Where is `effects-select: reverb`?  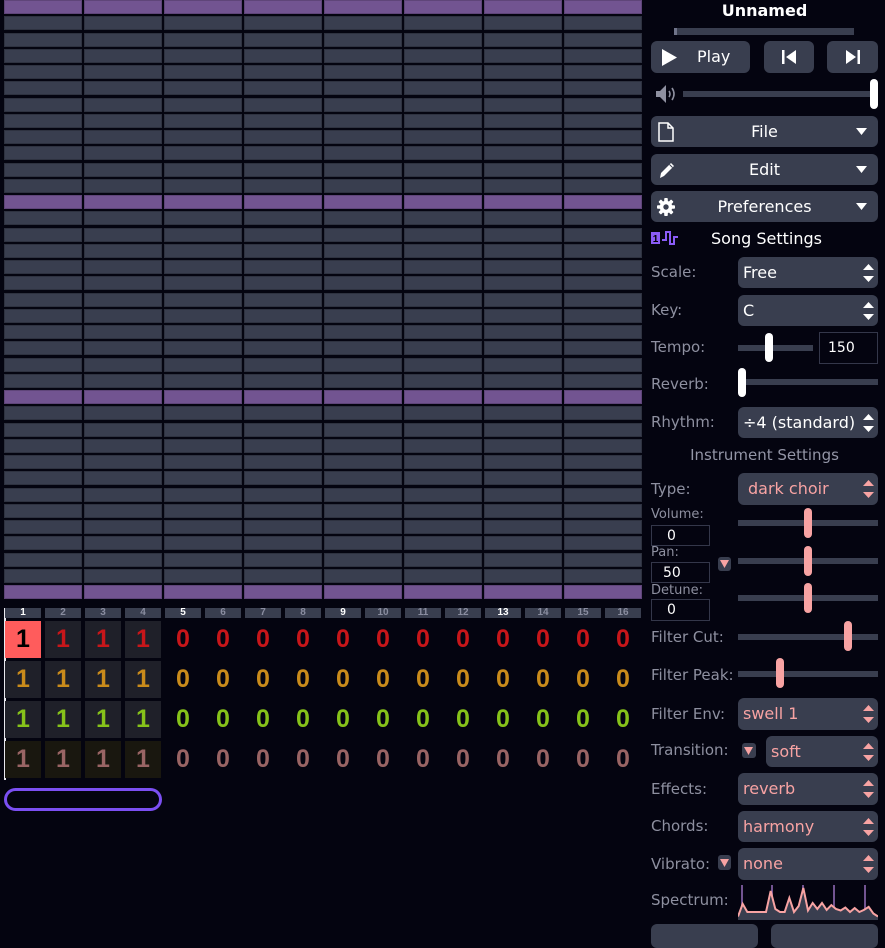 effects-select: reverb is located at coordinates (808, 789).